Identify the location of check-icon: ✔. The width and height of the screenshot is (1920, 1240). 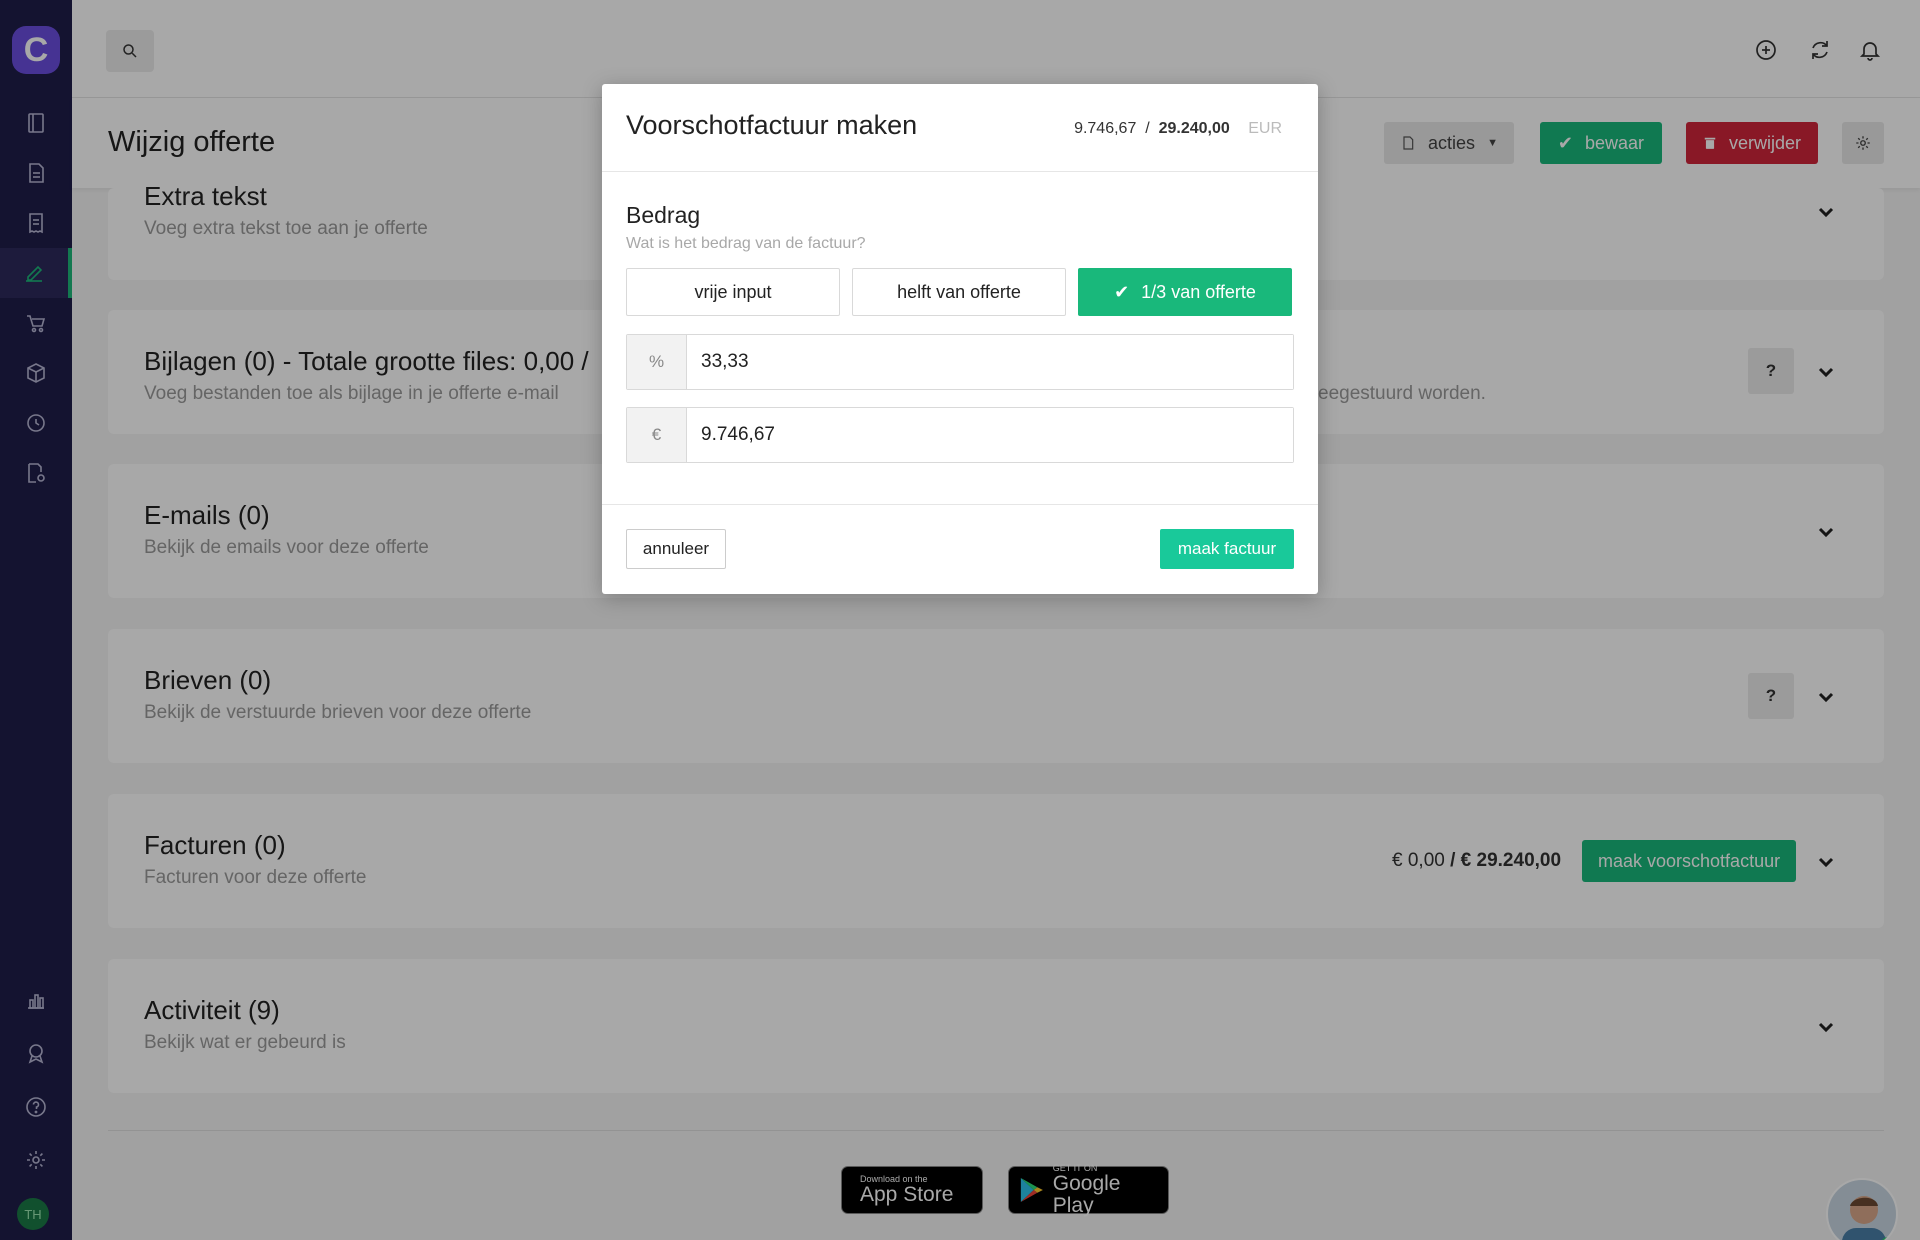
(1122, 291).